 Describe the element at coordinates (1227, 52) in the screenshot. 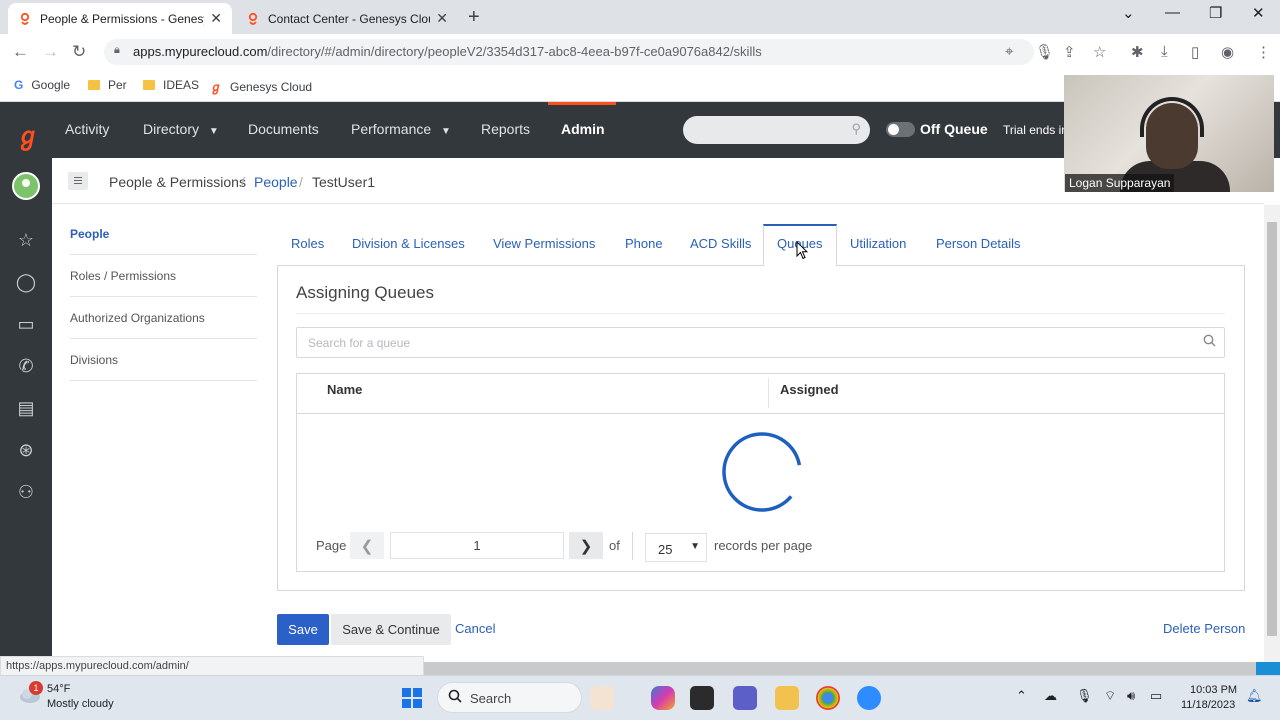

I see `profile-avatar-icon: ◉` at that location.